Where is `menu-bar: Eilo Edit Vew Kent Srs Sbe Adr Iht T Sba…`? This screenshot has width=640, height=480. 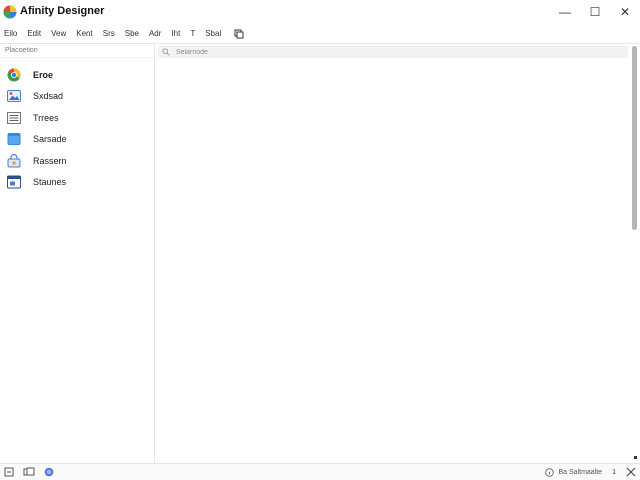 menu-bar: Eilo Edit Vew Kent Srs Sbe Adr Iht T Sba… is located at coordinates (320, 34).